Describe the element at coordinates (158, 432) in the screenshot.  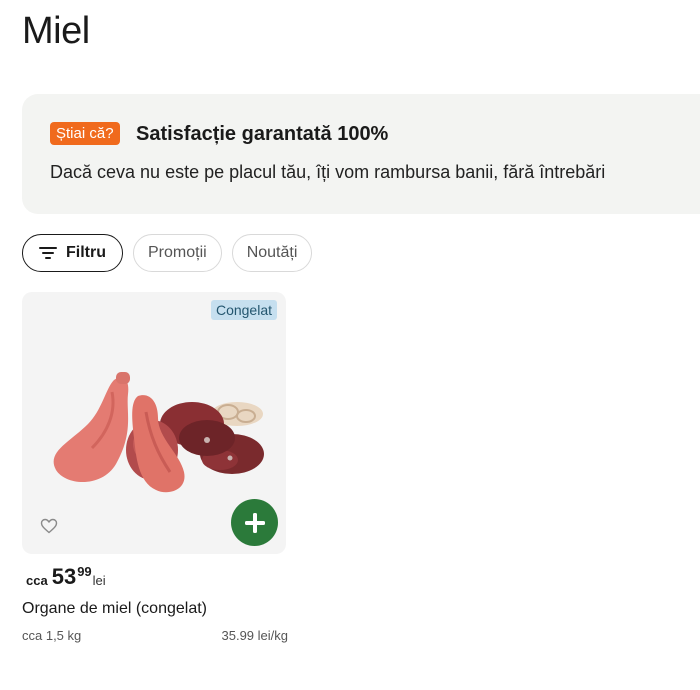
I see `product-image` at that location.